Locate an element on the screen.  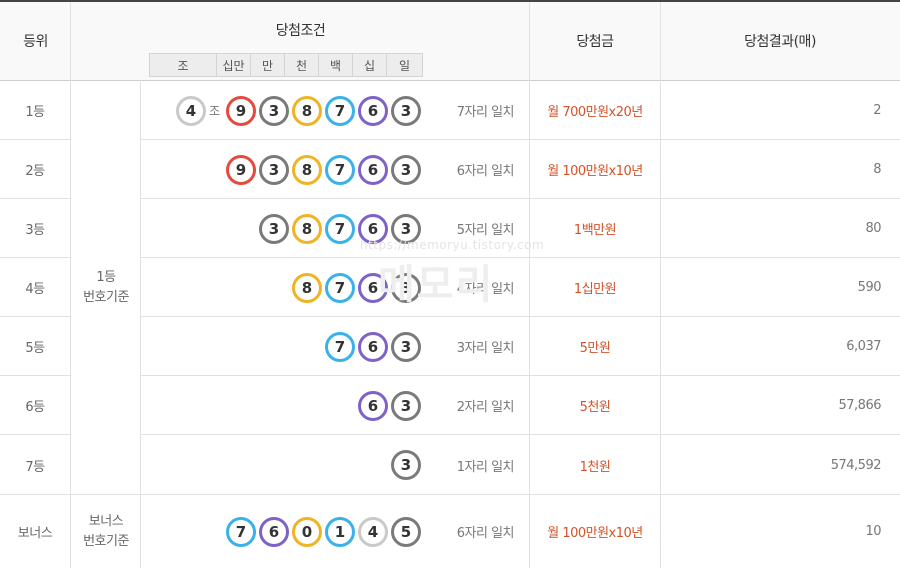
lottery-ball: 5 is located at coordinates (406, 531).